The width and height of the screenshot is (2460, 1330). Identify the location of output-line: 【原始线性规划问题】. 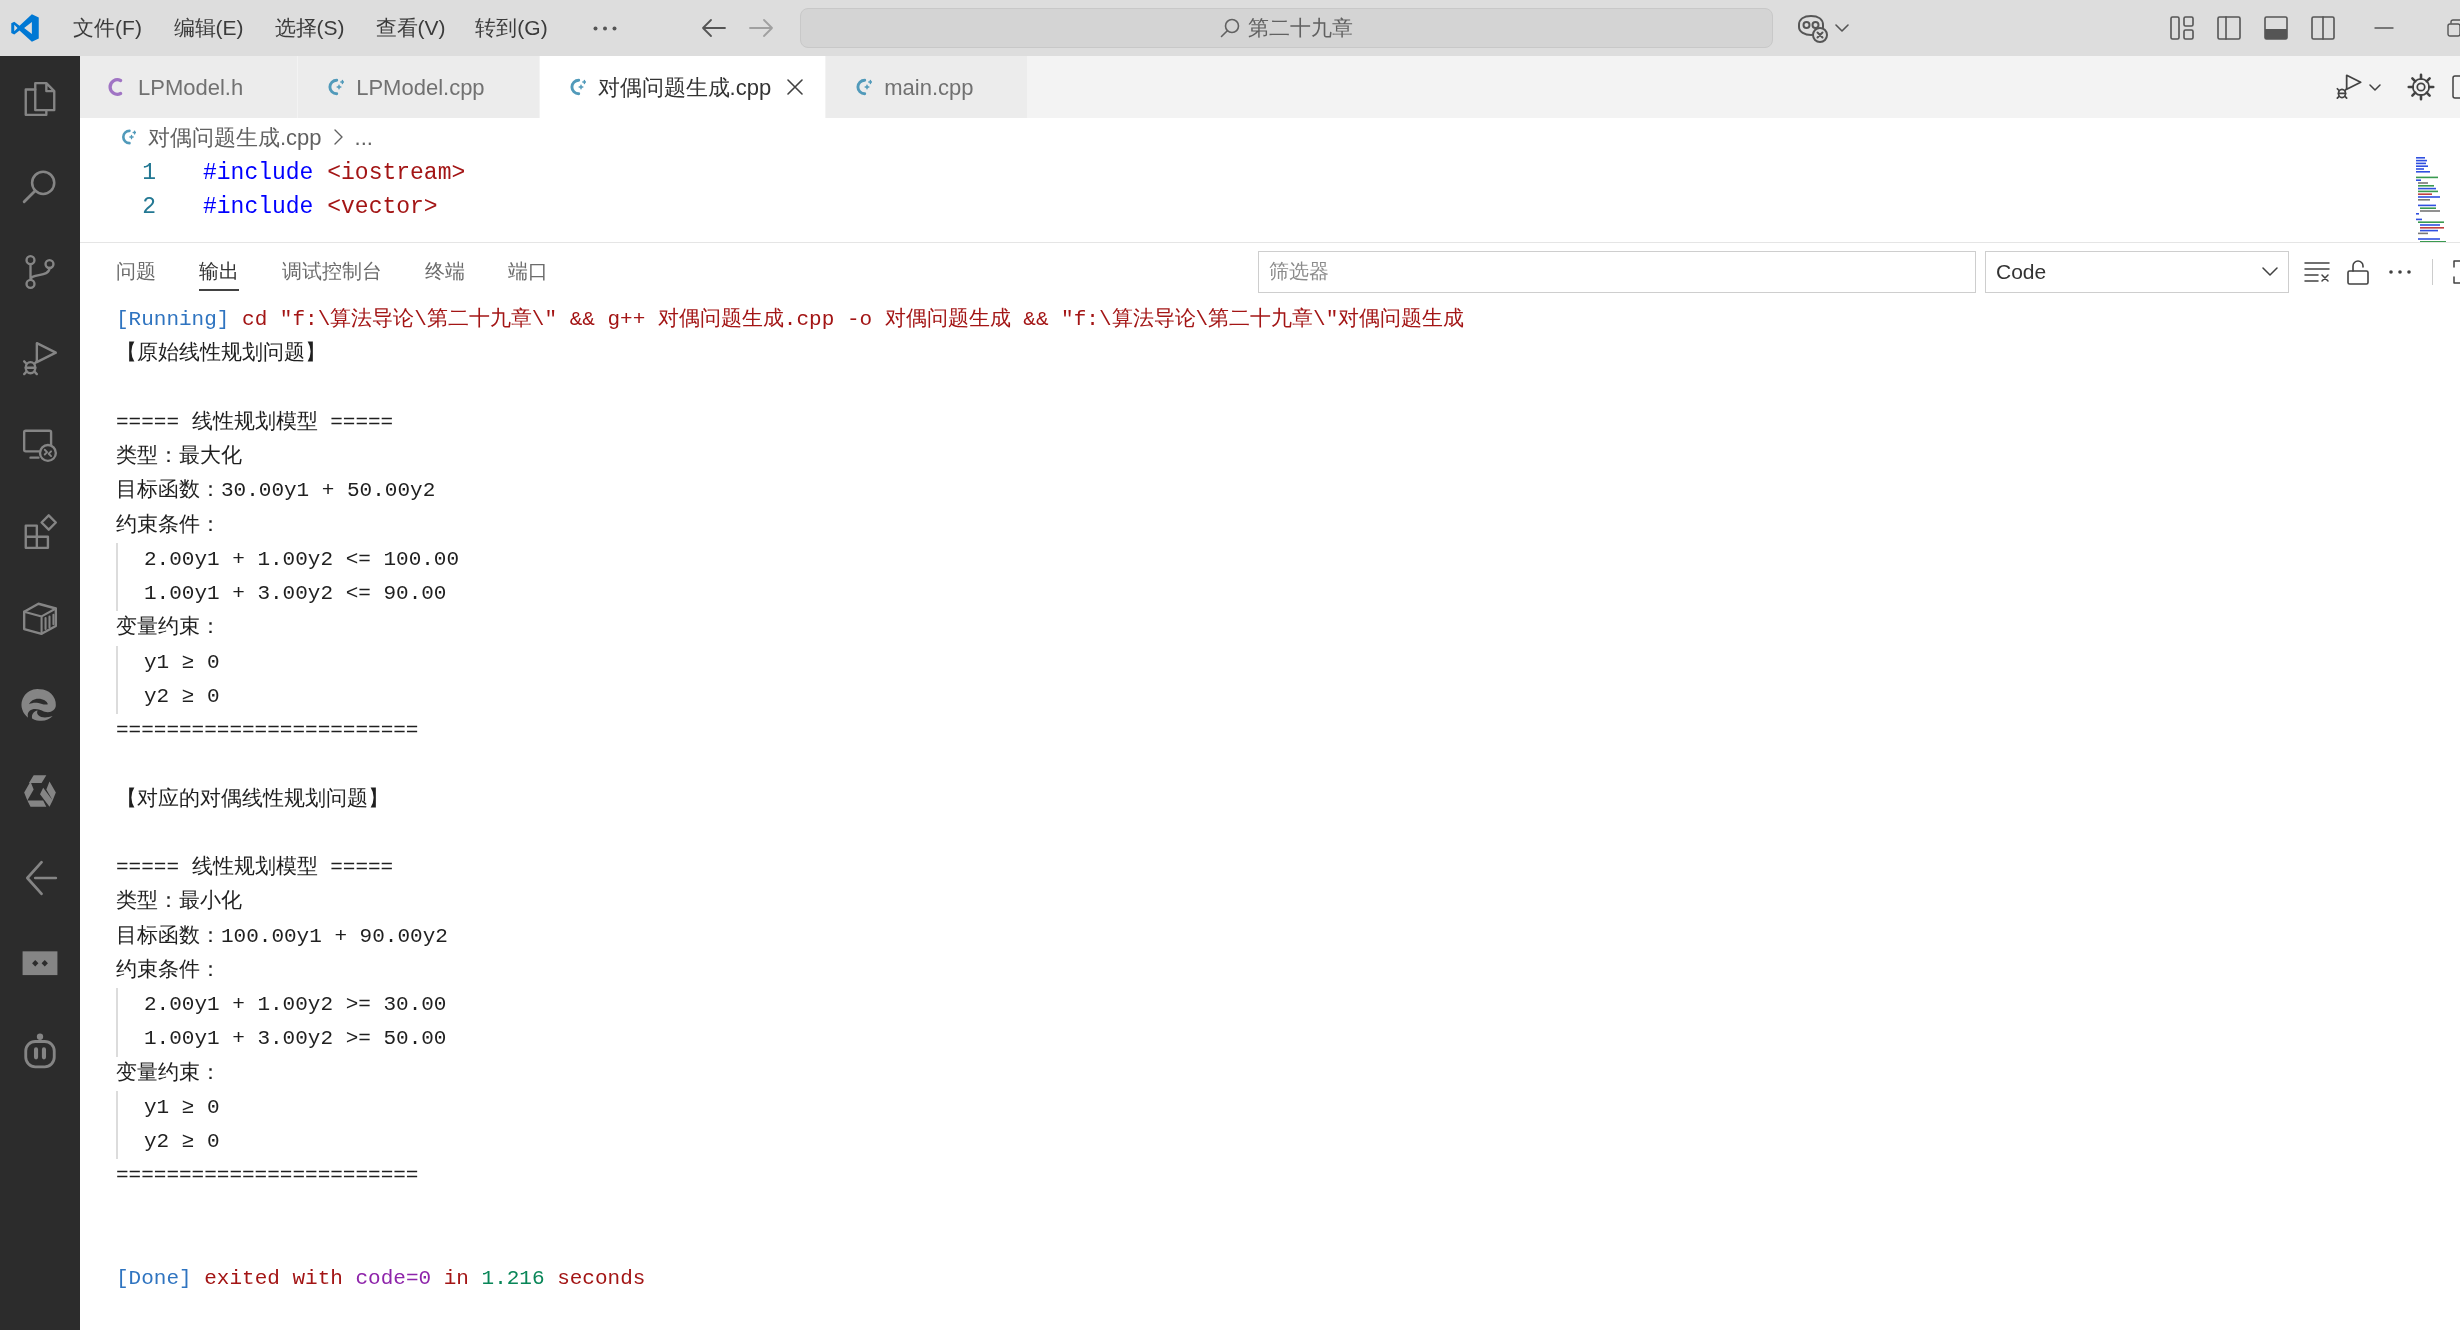
(221, 354).